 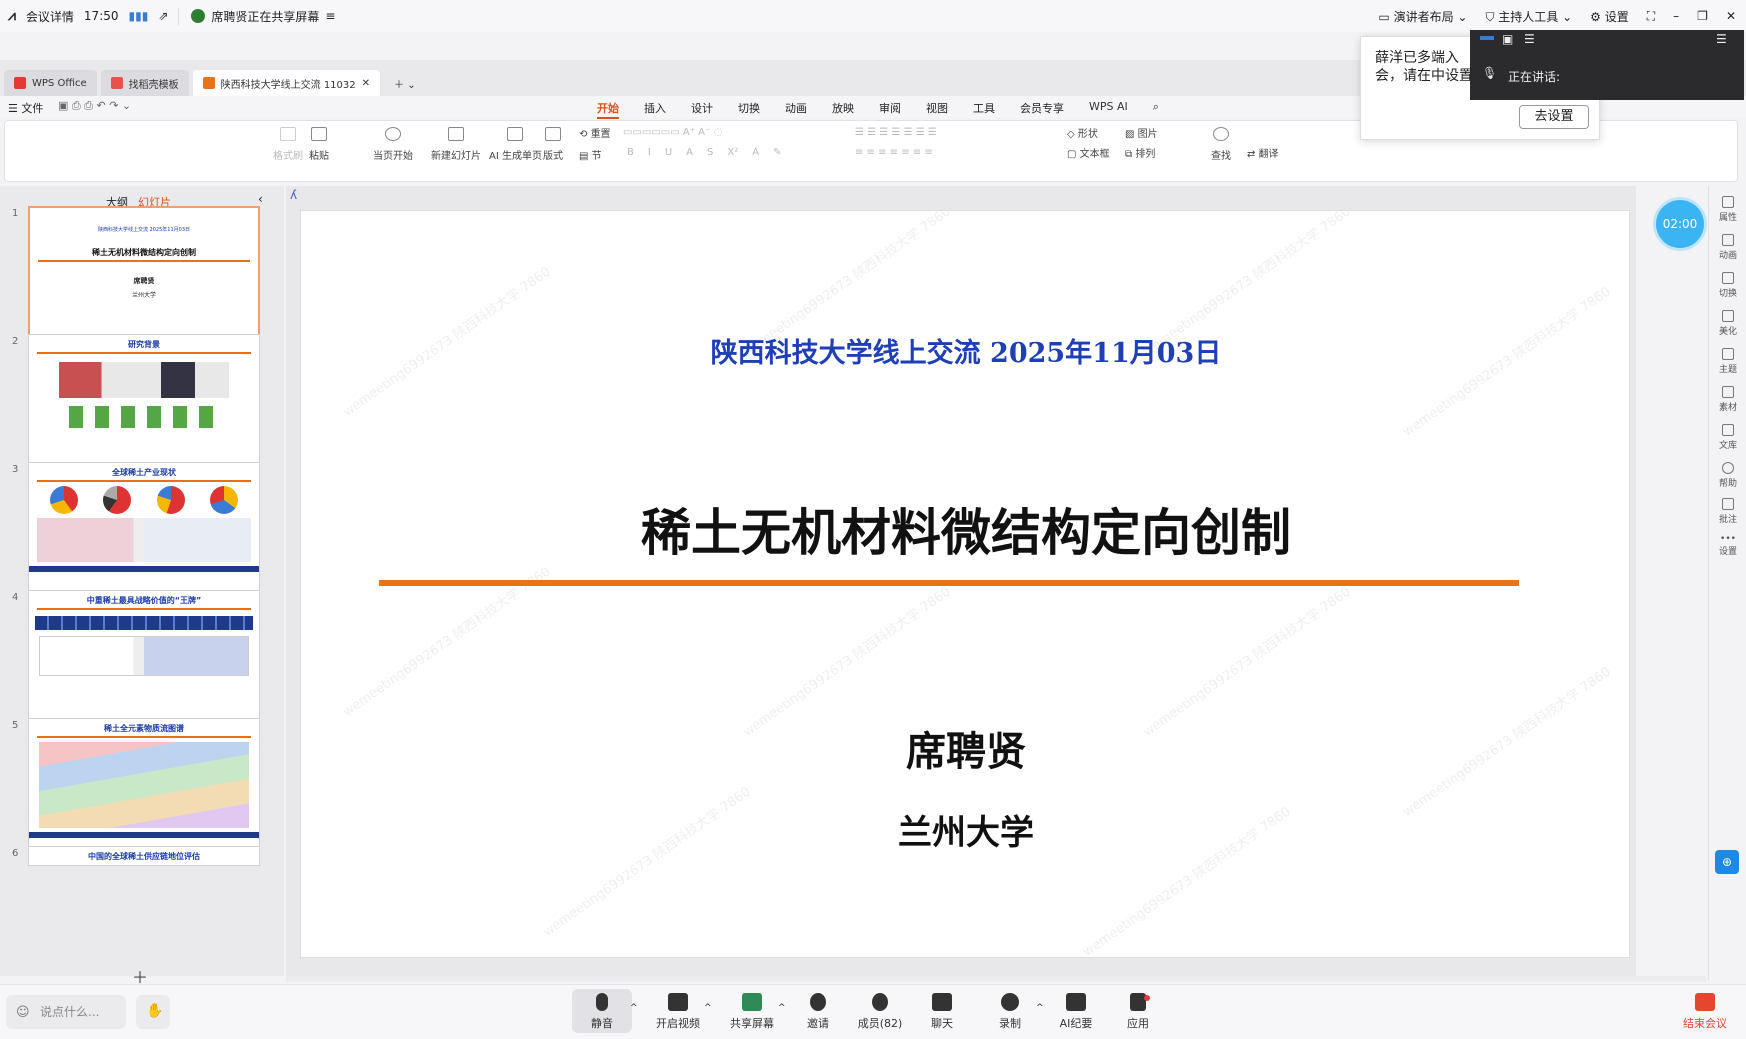 What do you see at coordinates (1705, 1002) in the screenshot?
I see `exit-icon` at bounding box center [1705, 1002].